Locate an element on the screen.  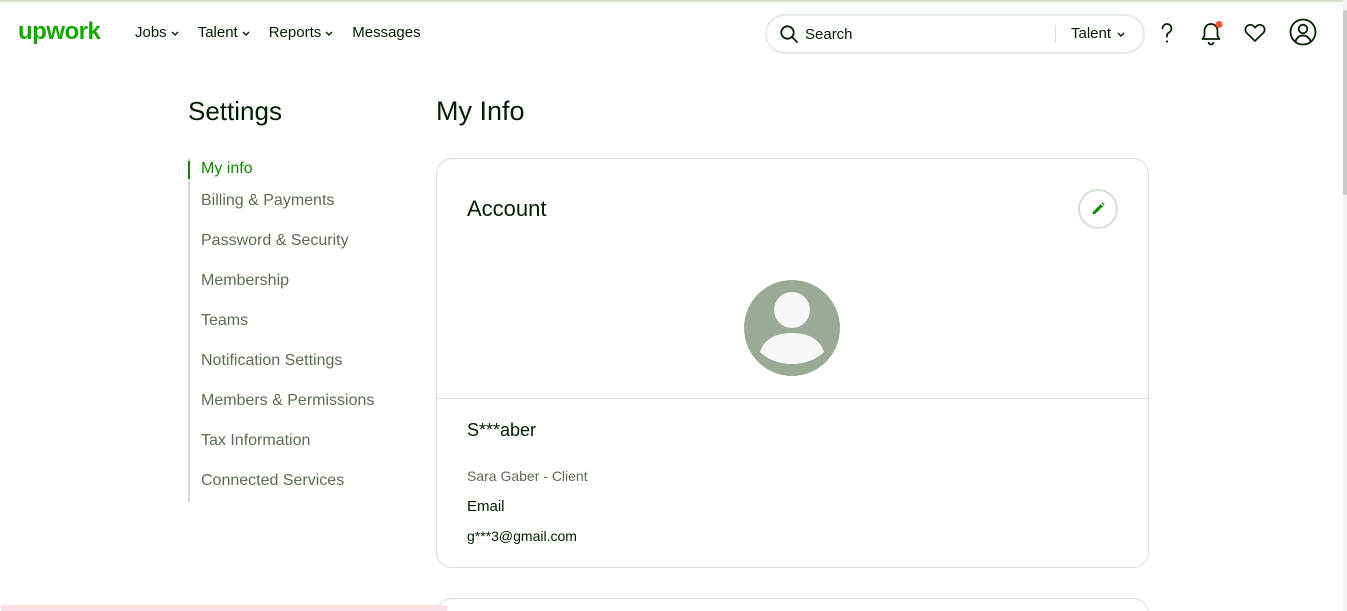
active-indicator is located at coordinates (189, 170).